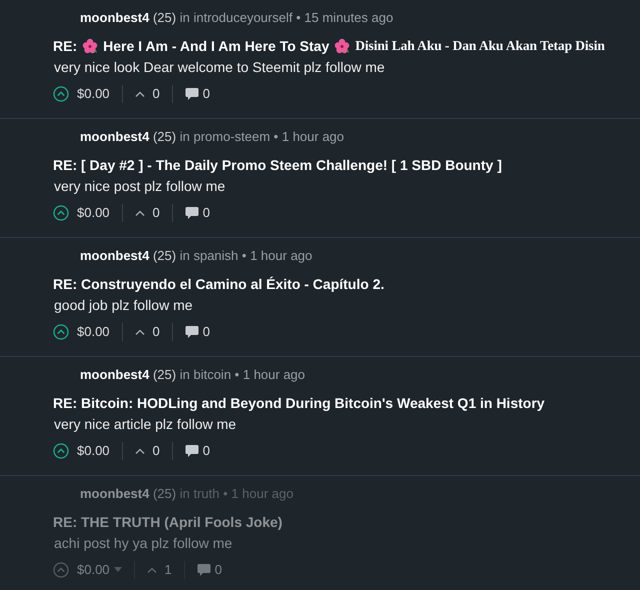 The image size is (640, 590). I want to click on comment-text: very nice post plz follow me, so click(140, 186).